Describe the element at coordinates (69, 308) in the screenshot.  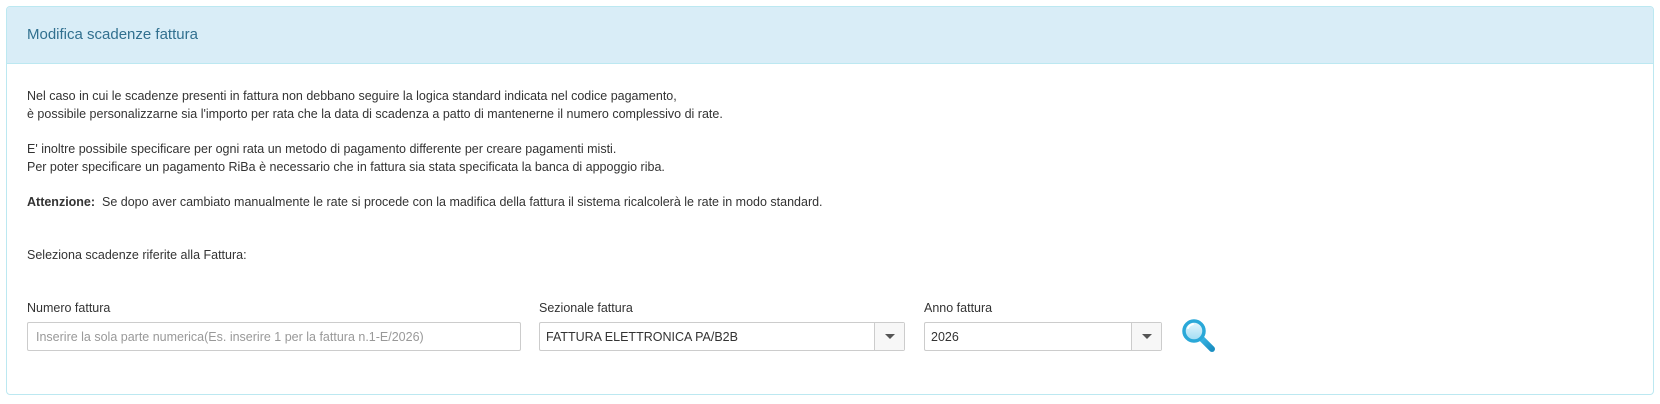
I see `invoice-number-label: Numero fattura` at that location.